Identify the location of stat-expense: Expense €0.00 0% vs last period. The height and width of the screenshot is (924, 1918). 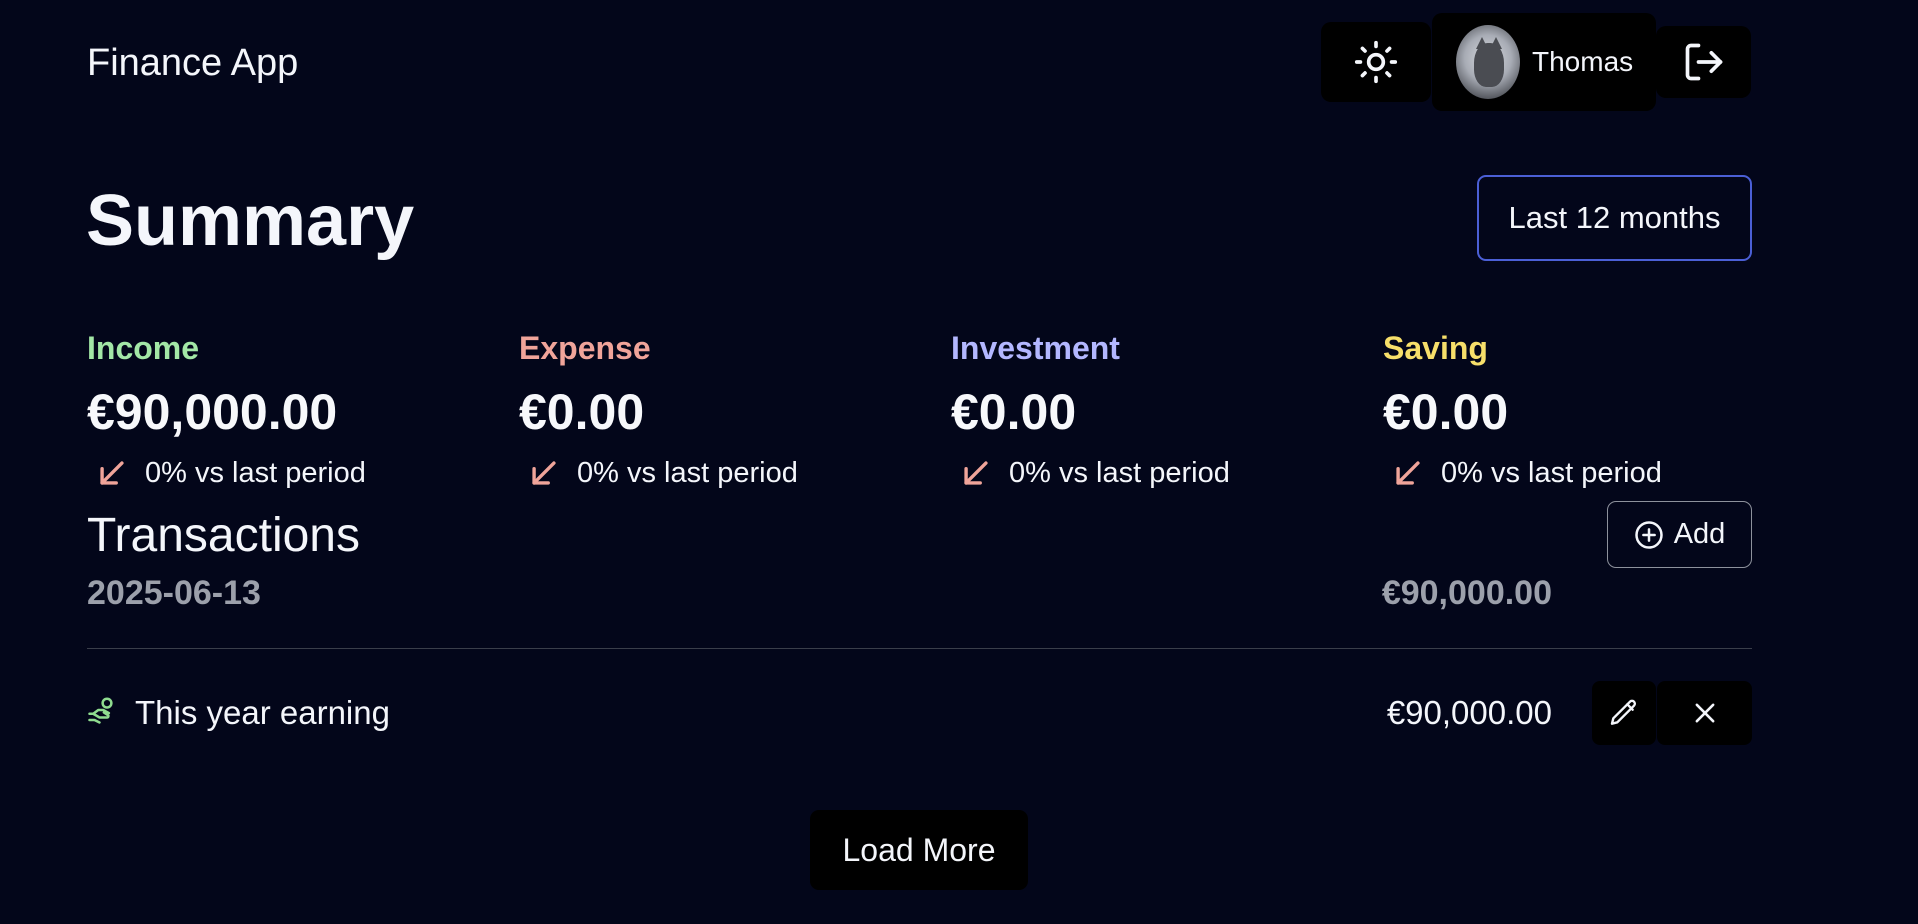
(729, 409).